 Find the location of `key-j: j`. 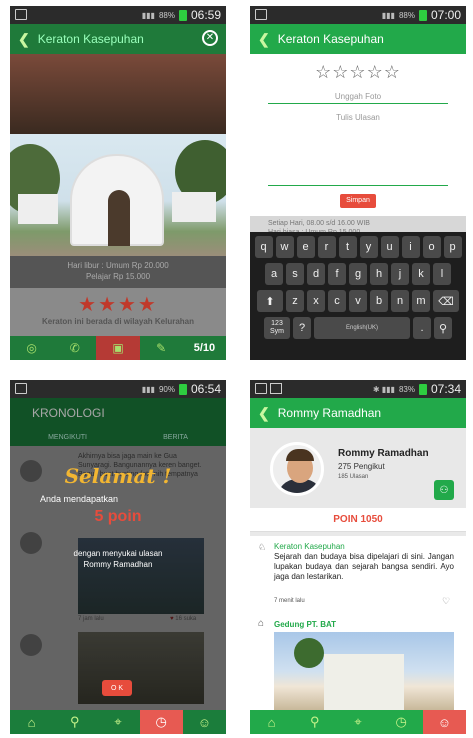

key-j: j is located at coordinates (400, 274).